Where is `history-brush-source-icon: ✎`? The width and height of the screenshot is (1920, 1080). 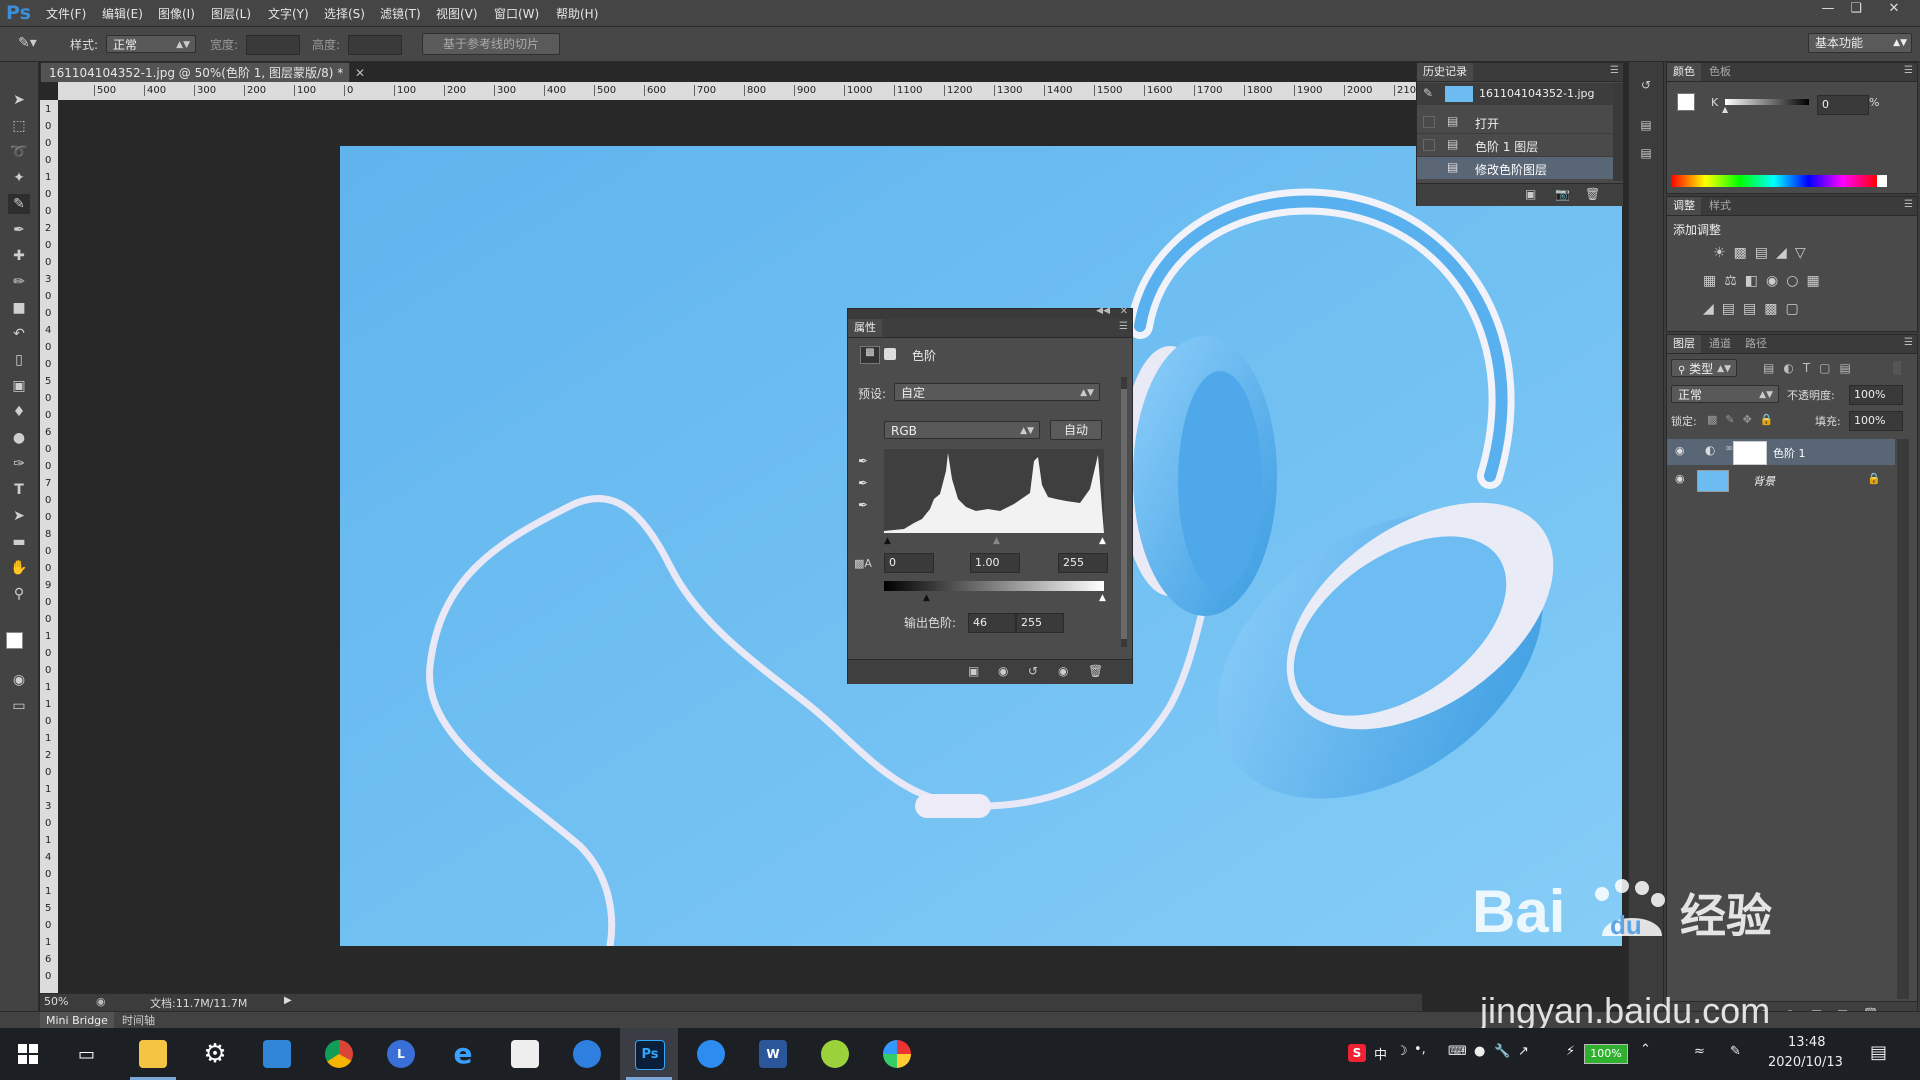 history-brush-source-icon: ✎ is located at coordinates (1428, 93).